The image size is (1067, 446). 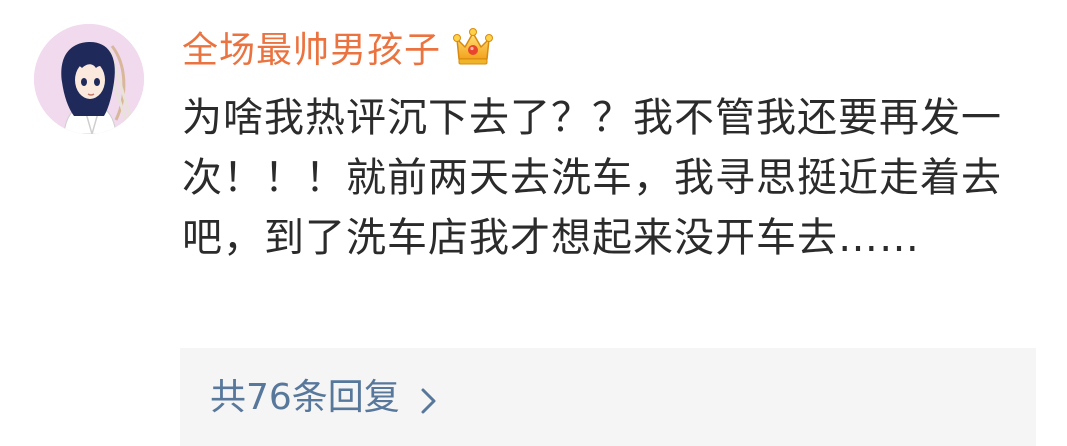 I want to click on crown-badge-icon, so click(x=473, y=47).